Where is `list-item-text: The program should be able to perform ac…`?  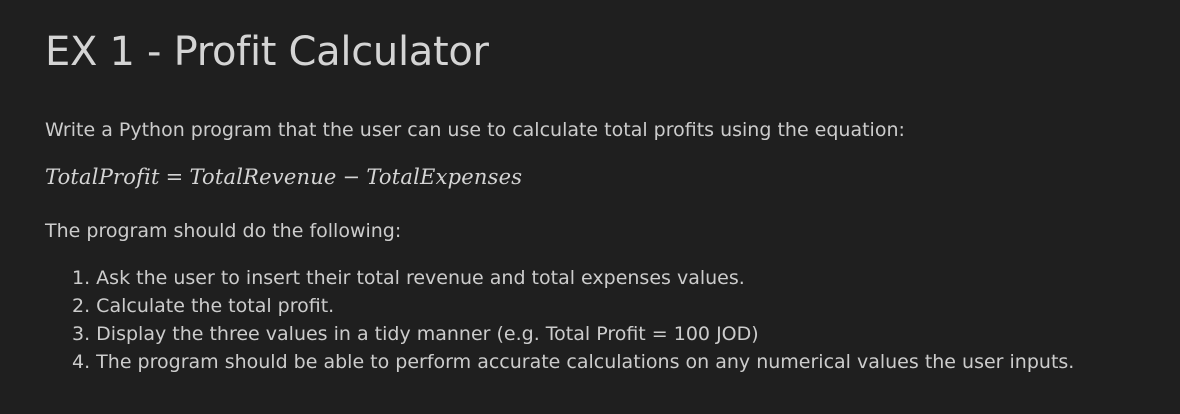
list-item-text: The program should be able to perform ac… is located at coordinates (582, 362).